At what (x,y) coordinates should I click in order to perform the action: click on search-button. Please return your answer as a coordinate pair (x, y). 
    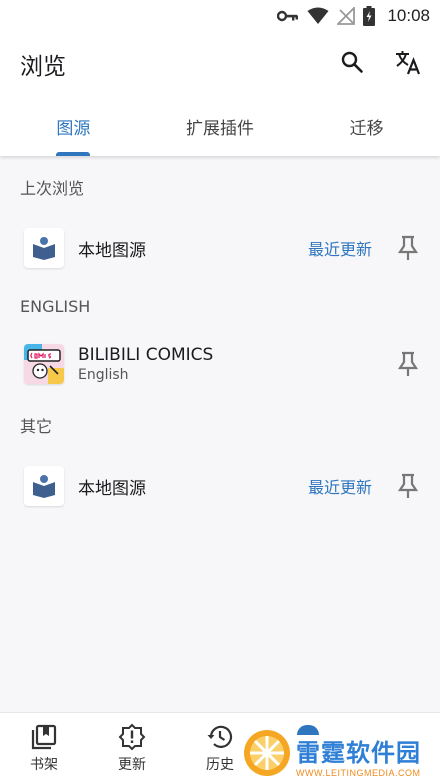
    Looking at the image, I should click on (352, 64).